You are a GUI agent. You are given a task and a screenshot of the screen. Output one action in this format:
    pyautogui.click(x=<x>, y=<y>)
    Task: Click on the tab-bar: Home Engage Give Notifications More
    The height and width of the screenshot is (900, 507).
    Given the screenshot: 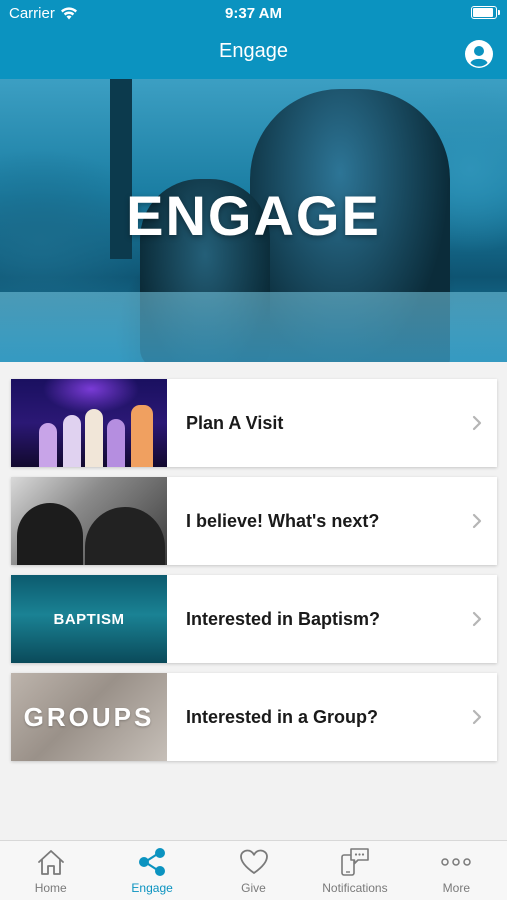 What is the action you would take?
    pyautogui.click(x=253, y=870)
    